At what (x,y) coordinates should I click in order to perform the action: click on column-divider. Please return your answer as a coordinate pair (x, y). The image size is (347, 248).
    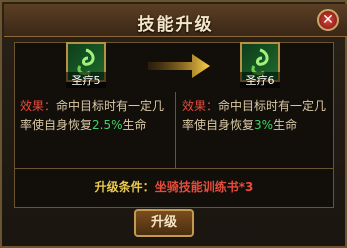
    Looking at the image, I should click on (175, 130).